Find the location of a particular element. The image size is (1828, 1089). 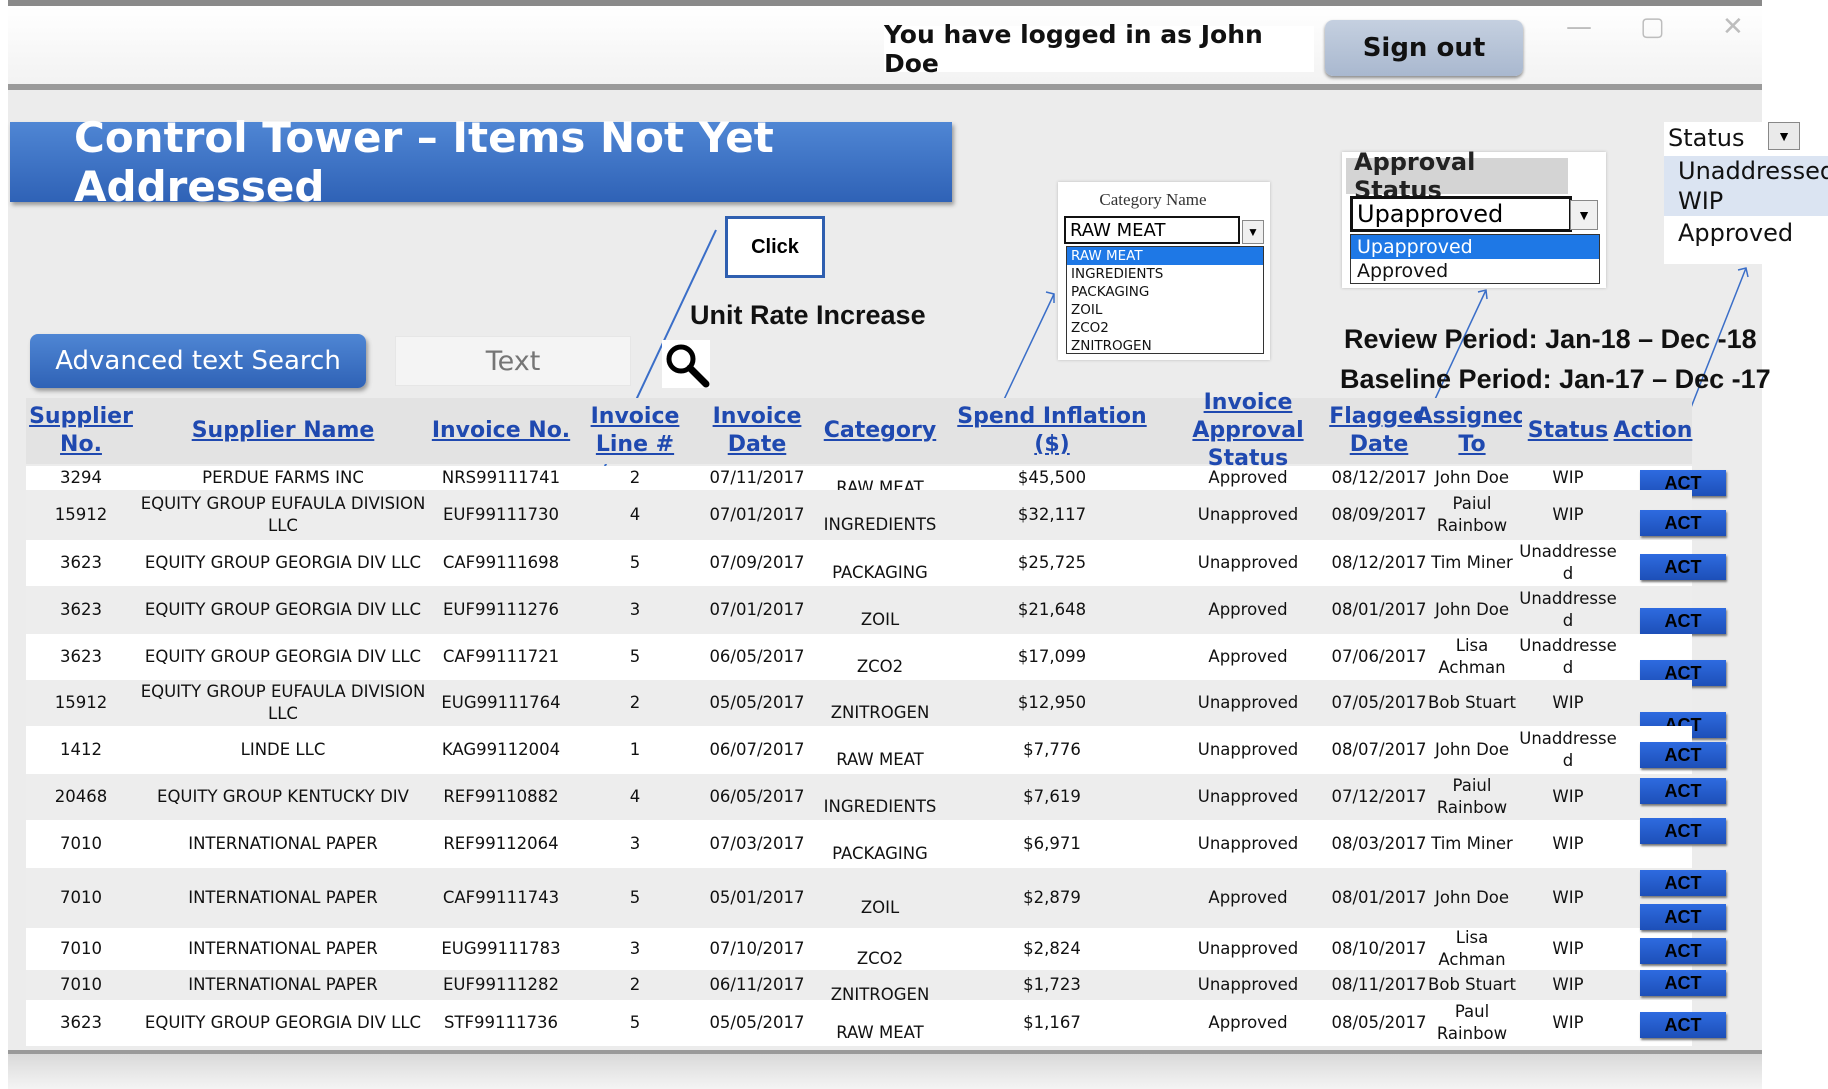

baseline-period: Baseline Period: Jan-17 – Dec -17 is located at coordinates (1555, 379).